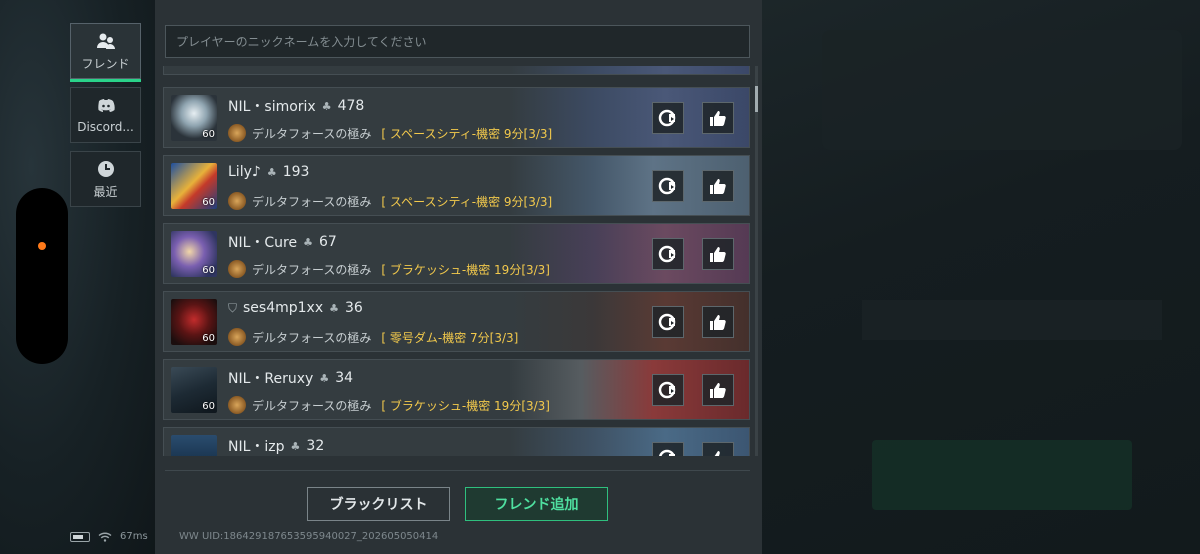 The image size is (1200, 554). Describe the element at coordinates (263, 243) in the screenshot. I see `friend-name: NIL・Cure` at that location.